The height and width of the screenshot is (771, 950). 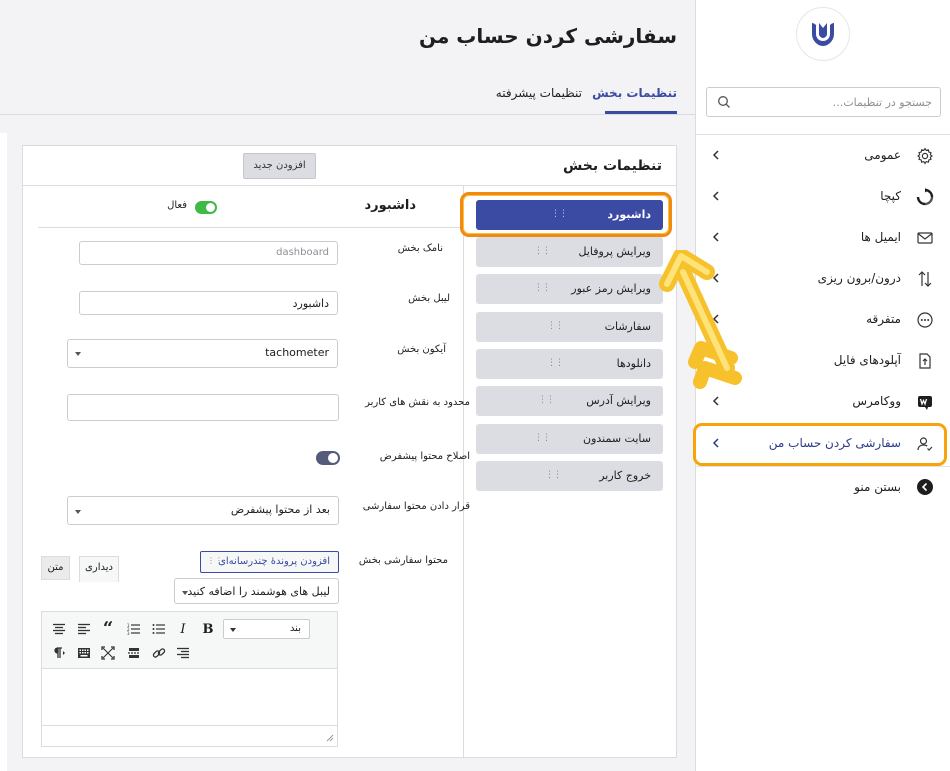 What do you see at coordinates (823, 156) in the screenshot?
I see `sidebar-item-general: عمومی` at bounding box center [823, 156].